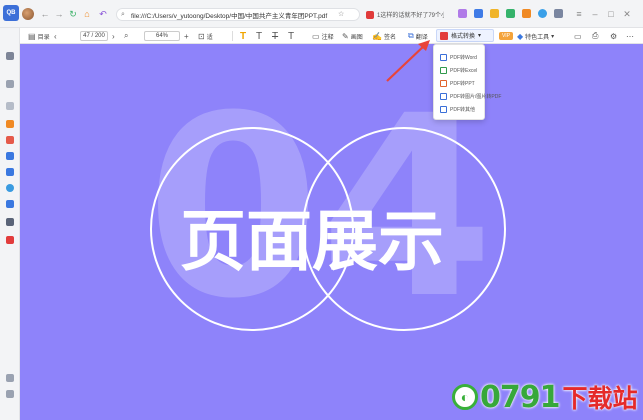 This screenshot has width=643, height=420. I want to click on grid-icon, so click(10, 56).